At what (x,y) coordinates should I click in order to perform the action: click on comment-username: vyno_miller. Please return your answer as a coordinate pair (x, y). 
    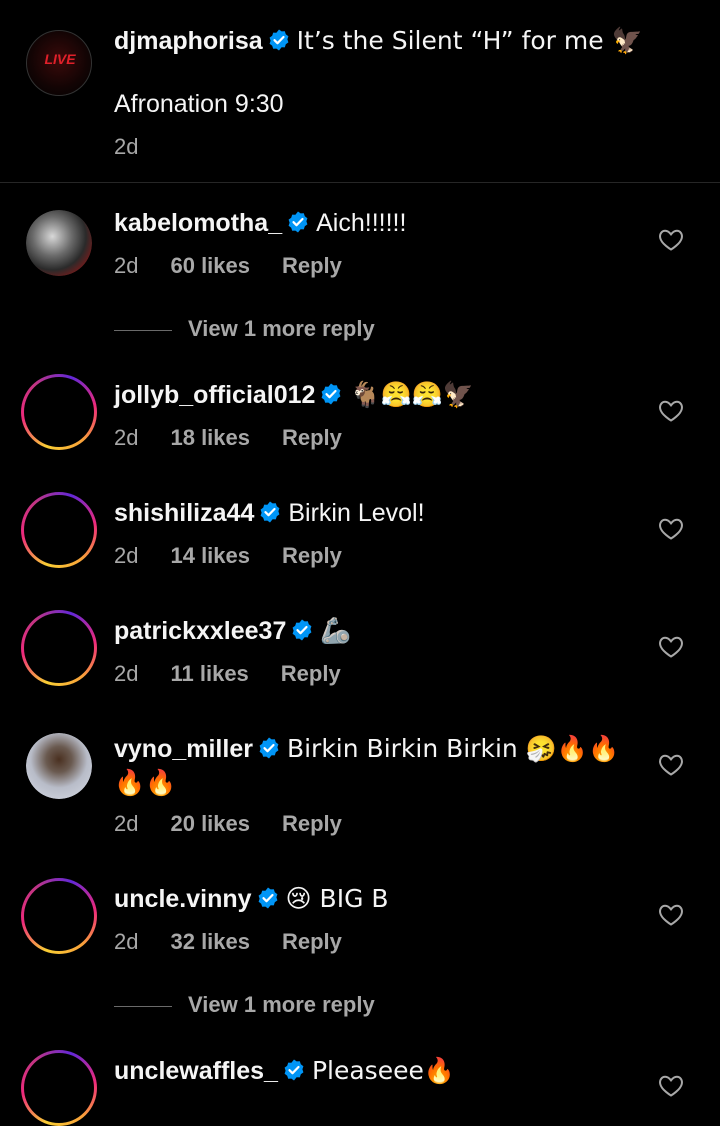
    Looking at the image, I should click on (183, 749).